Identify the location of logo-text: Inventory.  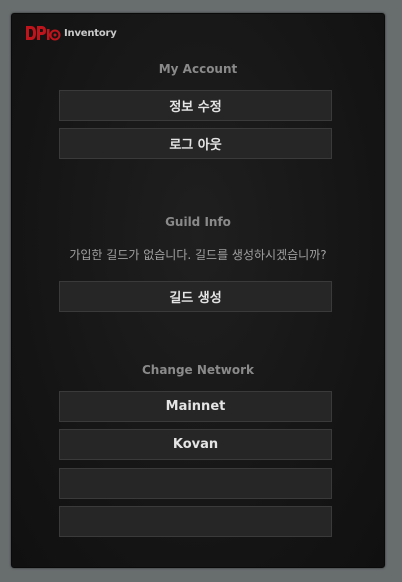
(90, 33).